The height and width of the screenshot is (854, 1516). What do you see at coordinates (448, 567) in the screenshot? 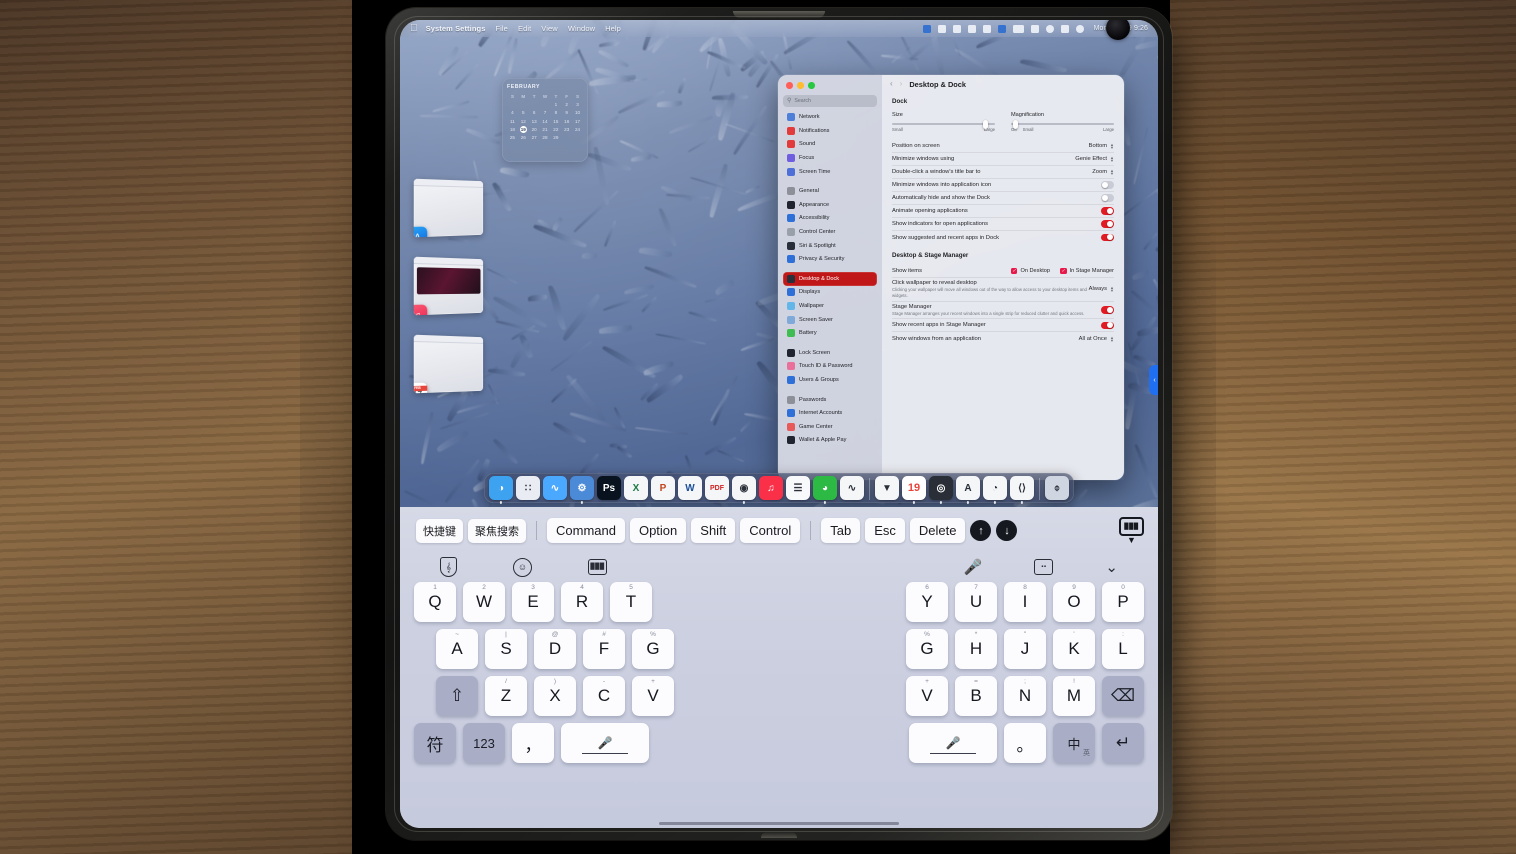
I see `handwriting-icon: 𝄞` at bounding box center [448, 567].